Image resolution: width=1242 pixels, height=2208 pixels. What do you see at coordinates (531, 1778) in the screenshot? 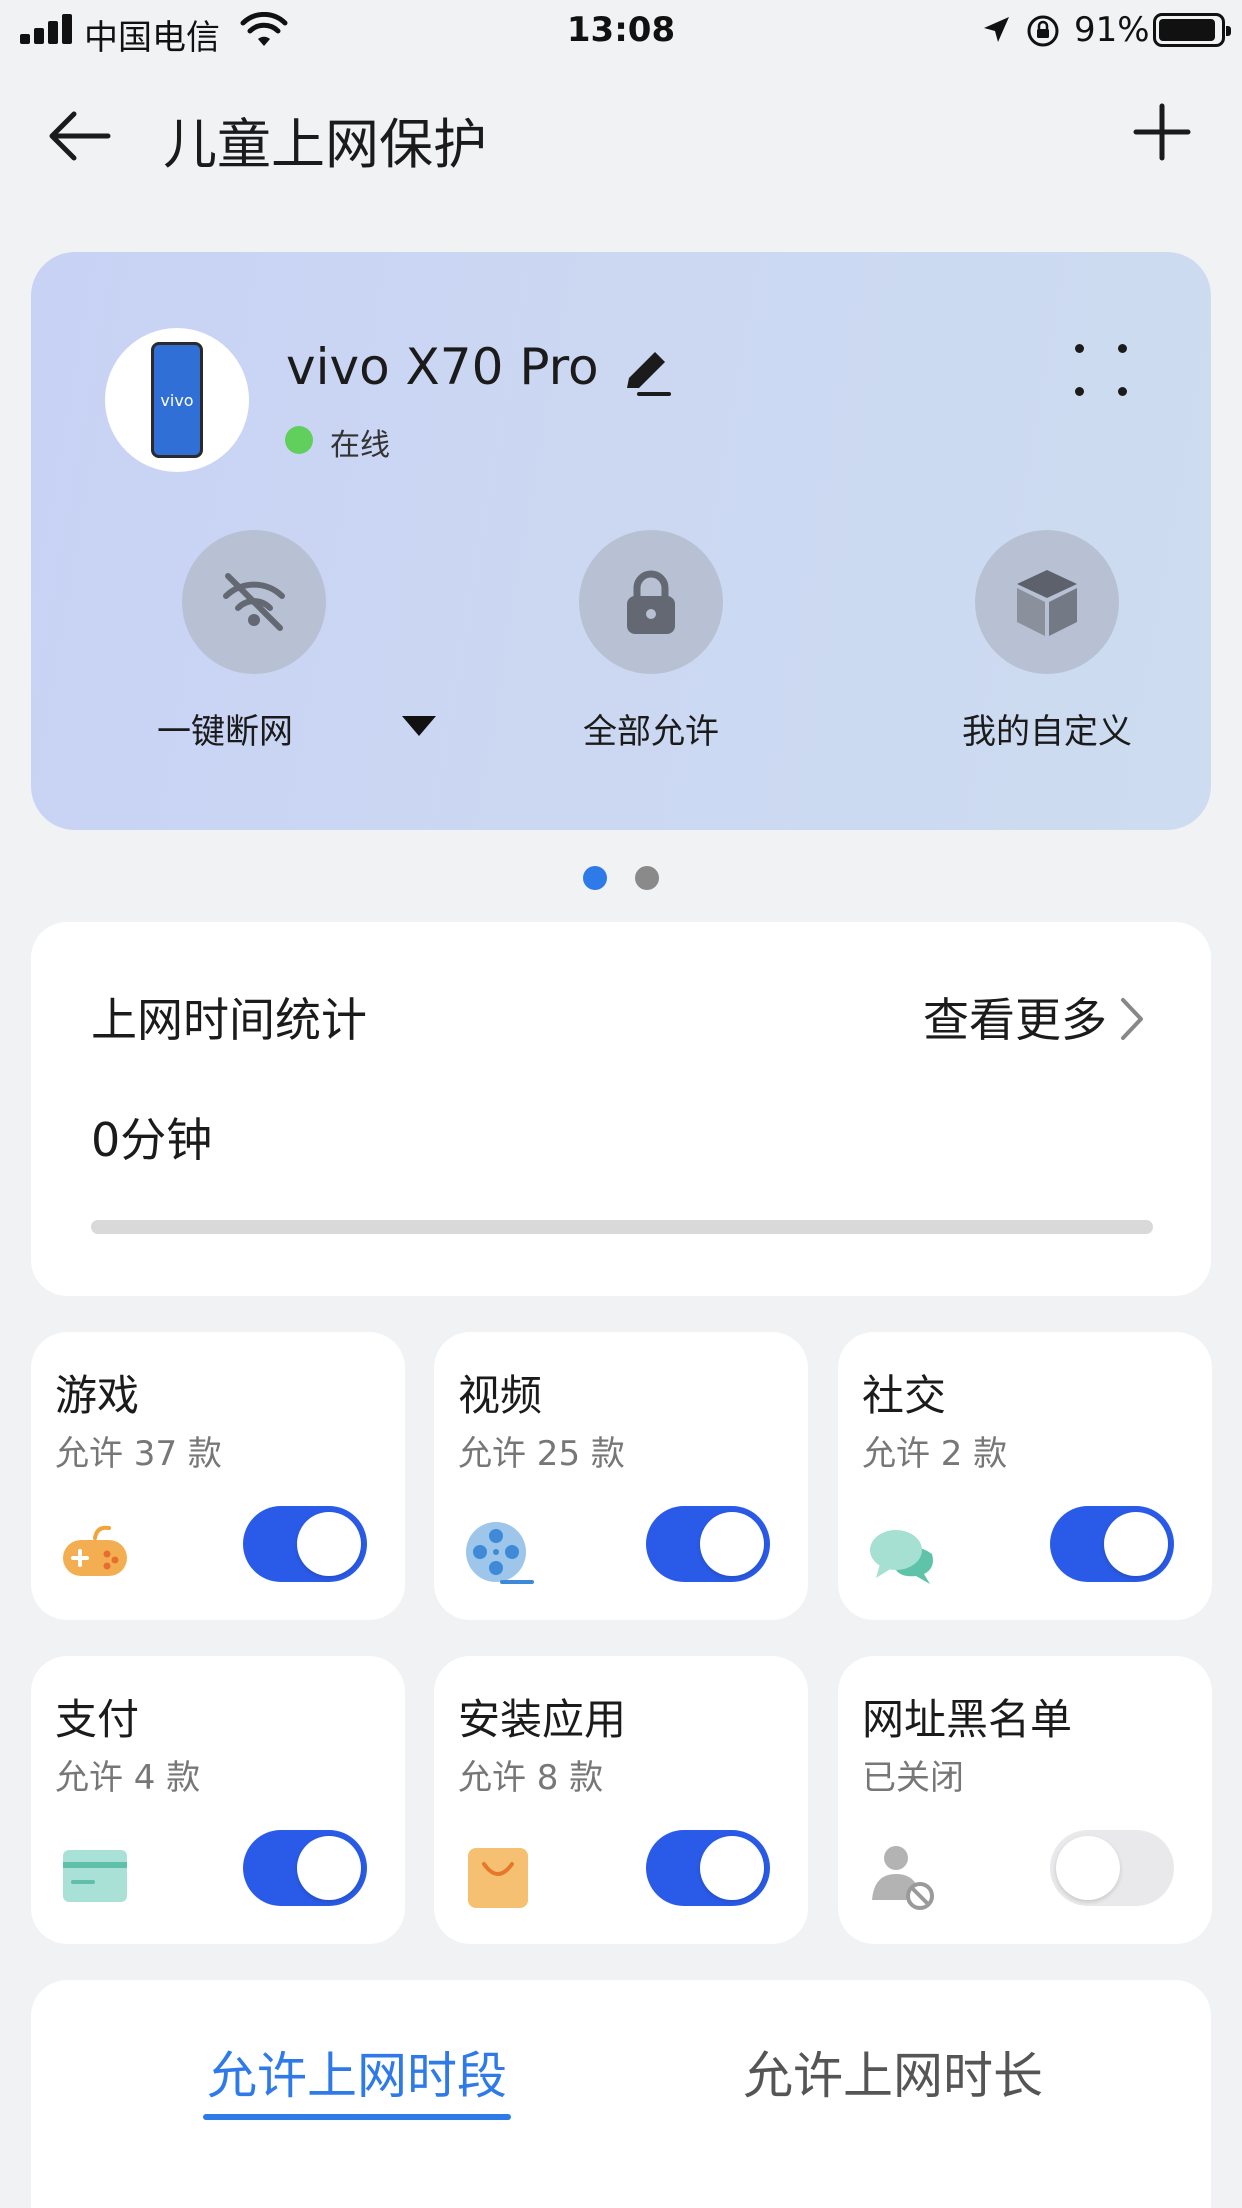
I see `category-subtitle: 允许 8 款` at bounding box center [531, 1778].